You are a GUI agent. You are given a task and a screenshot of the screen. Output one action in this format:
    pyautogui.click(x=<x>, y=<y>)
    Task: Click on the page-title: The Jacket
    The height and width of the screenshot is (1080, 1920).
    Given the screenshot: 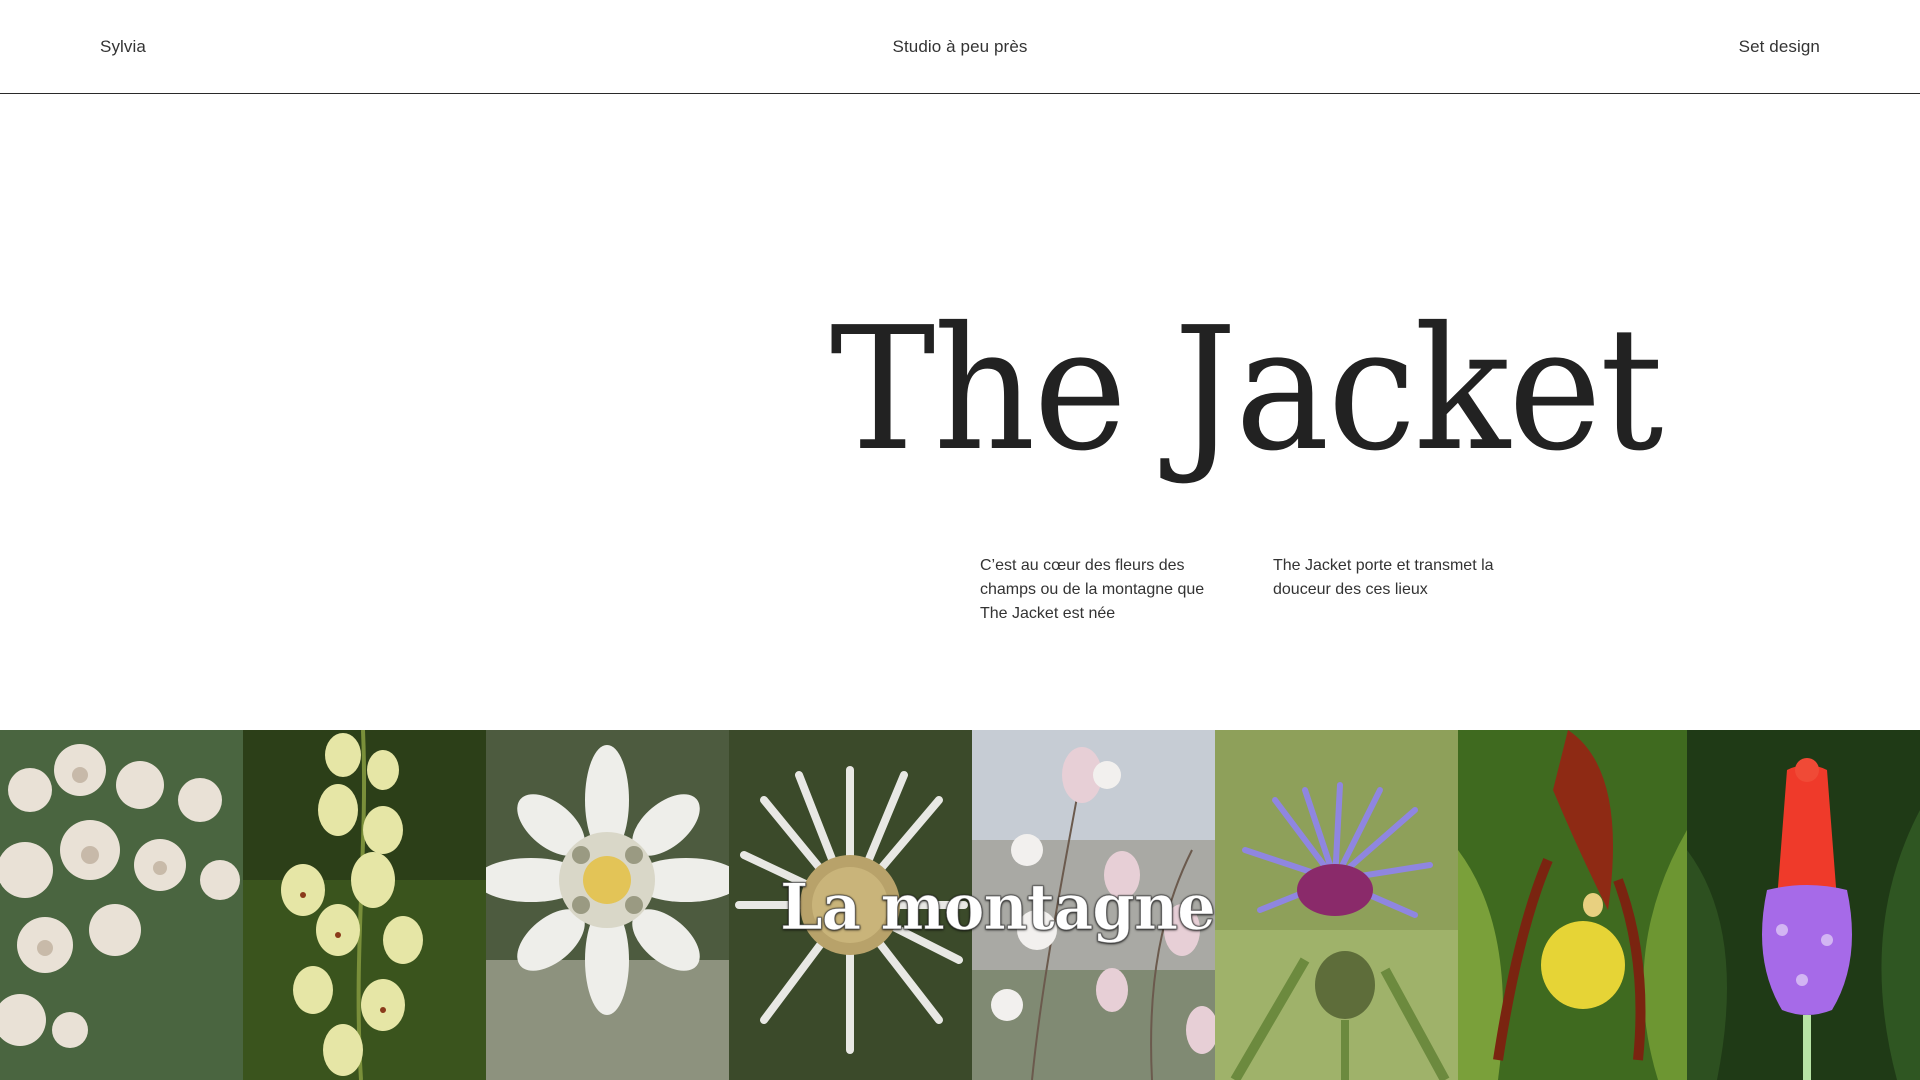 What is the action you would take?
    pyautogui.click(x=1246, y=390)
    